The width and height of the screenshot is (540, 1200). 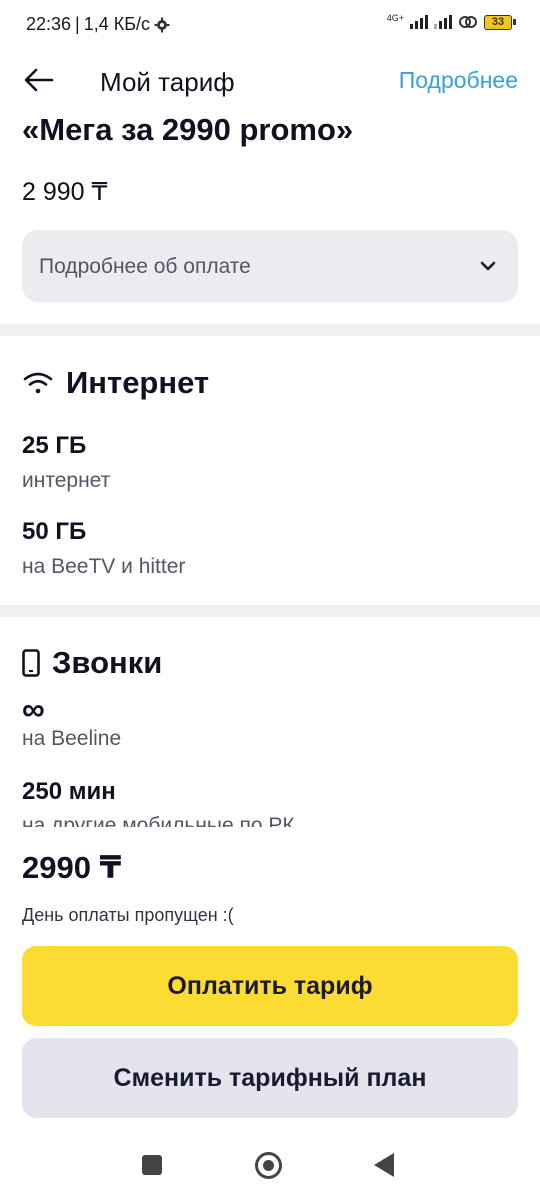 I want to click on calls-item-desc: на другие мобильные по РК, so click(x=158, y=820).